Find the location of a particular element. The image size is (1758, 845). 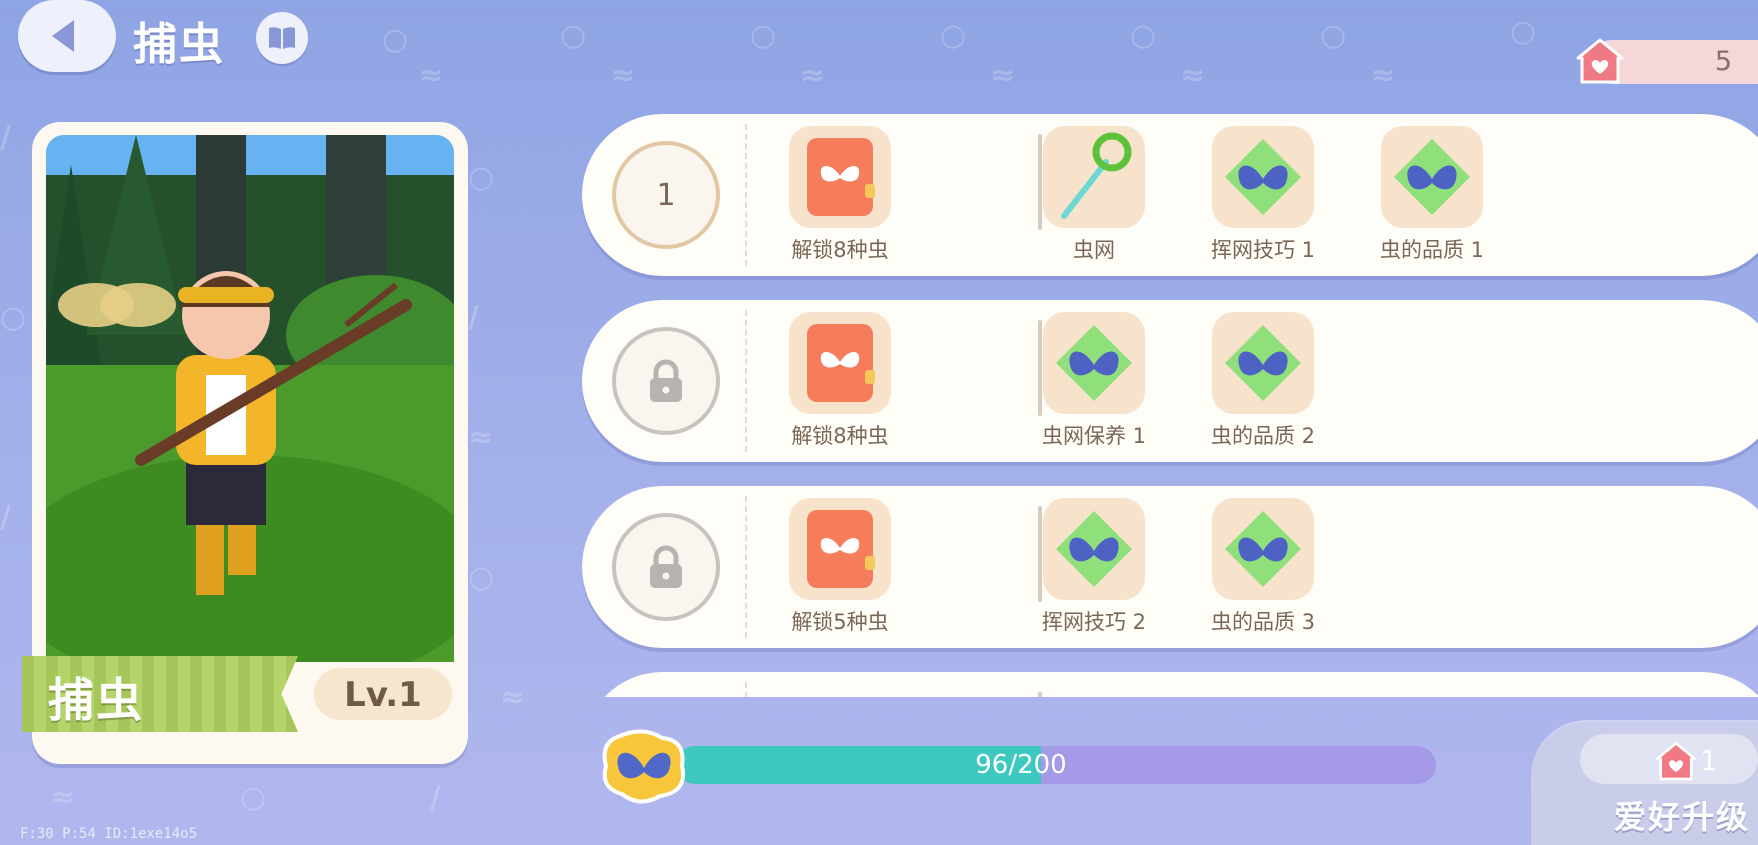

debug-info: F:30 P:54 ID:1exe14o5 is located at coordinates (109, 834).